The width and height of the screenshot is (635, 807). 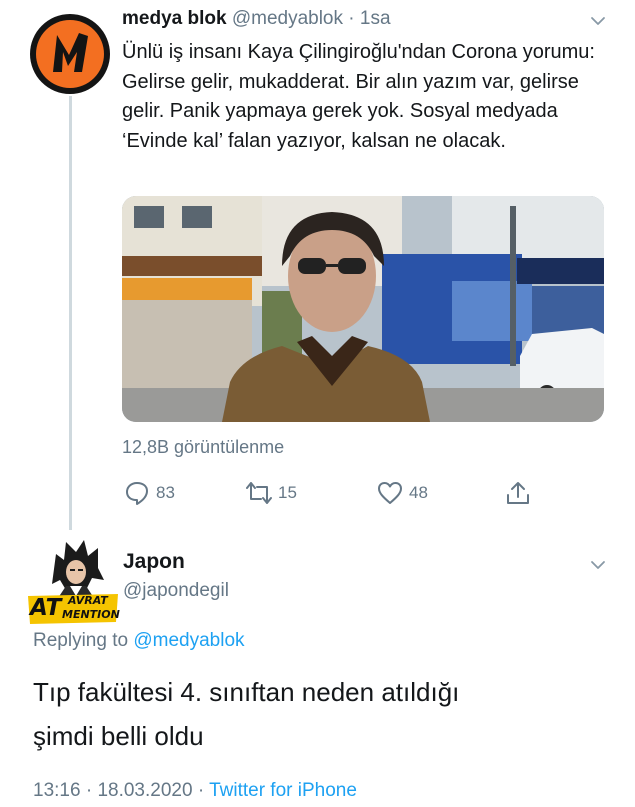 I want to click on tweet1-chevron-down-icon, so click(x=598, y=21).